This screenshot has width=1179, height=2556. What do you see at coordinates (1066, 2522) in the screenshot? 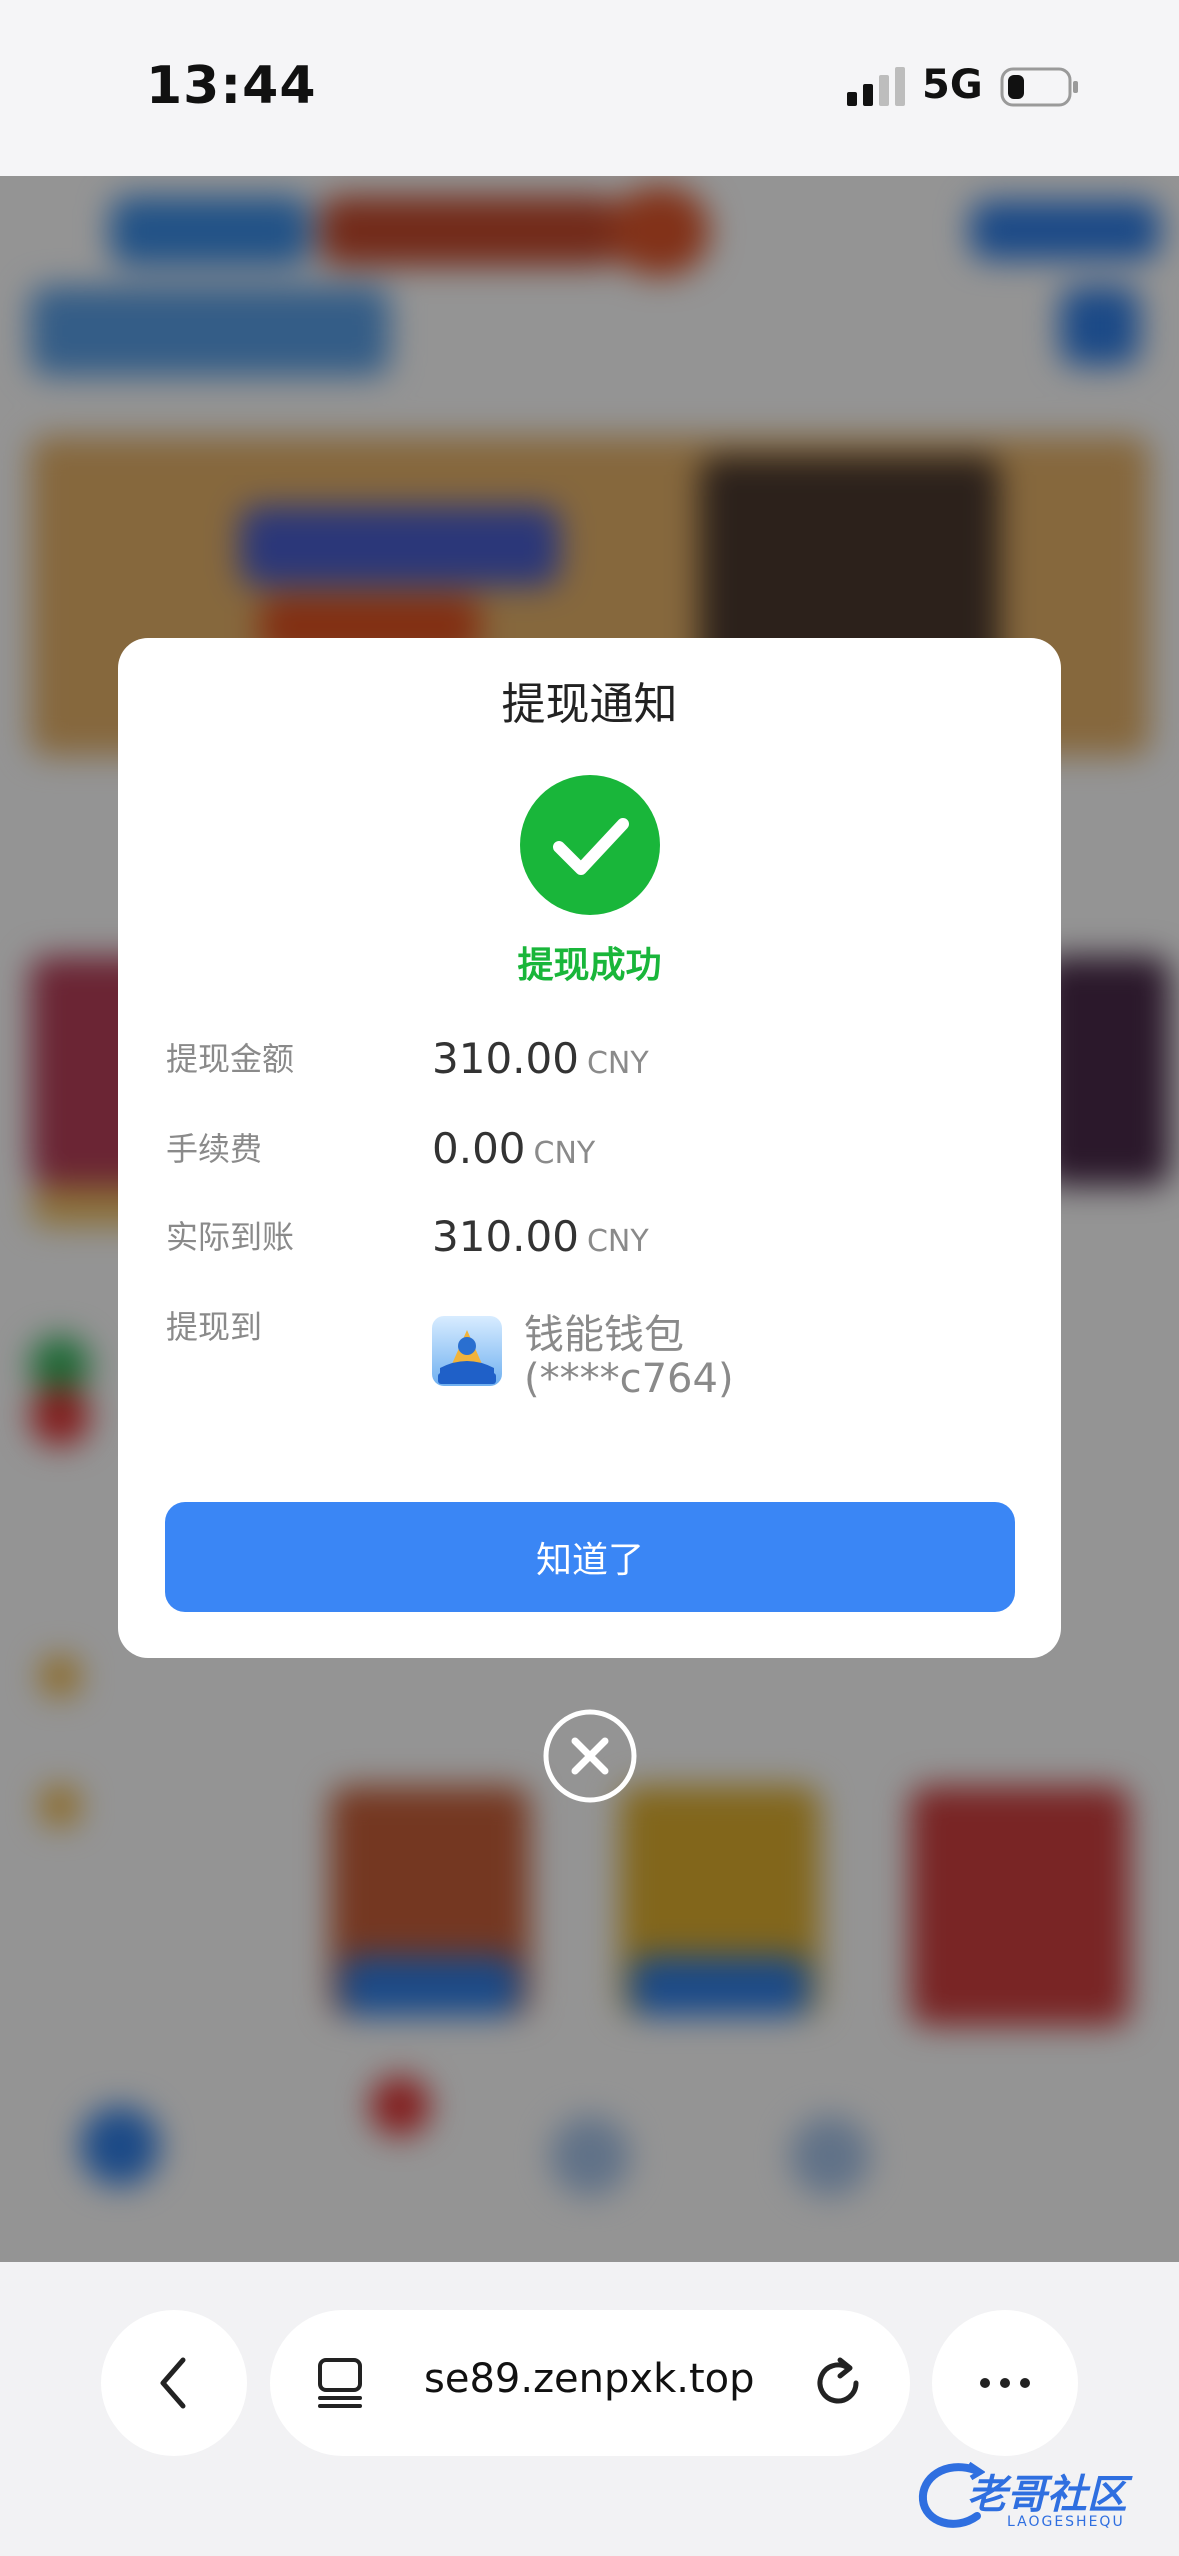
I see `watermark-subtext: LAOGESHEQU` at bounding box center [1066, 2522].